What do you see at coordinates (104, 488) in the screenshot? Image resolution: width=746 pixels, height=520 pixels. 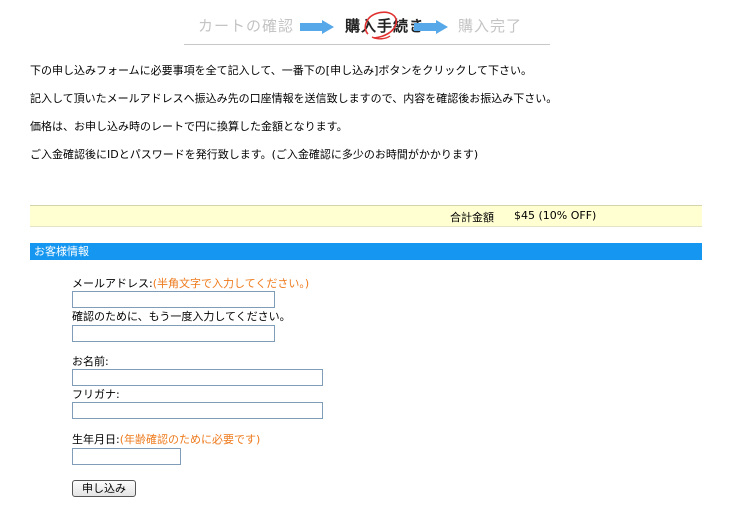 I see `submit-application-button: 申し込み` at bounding box center [104, 488].